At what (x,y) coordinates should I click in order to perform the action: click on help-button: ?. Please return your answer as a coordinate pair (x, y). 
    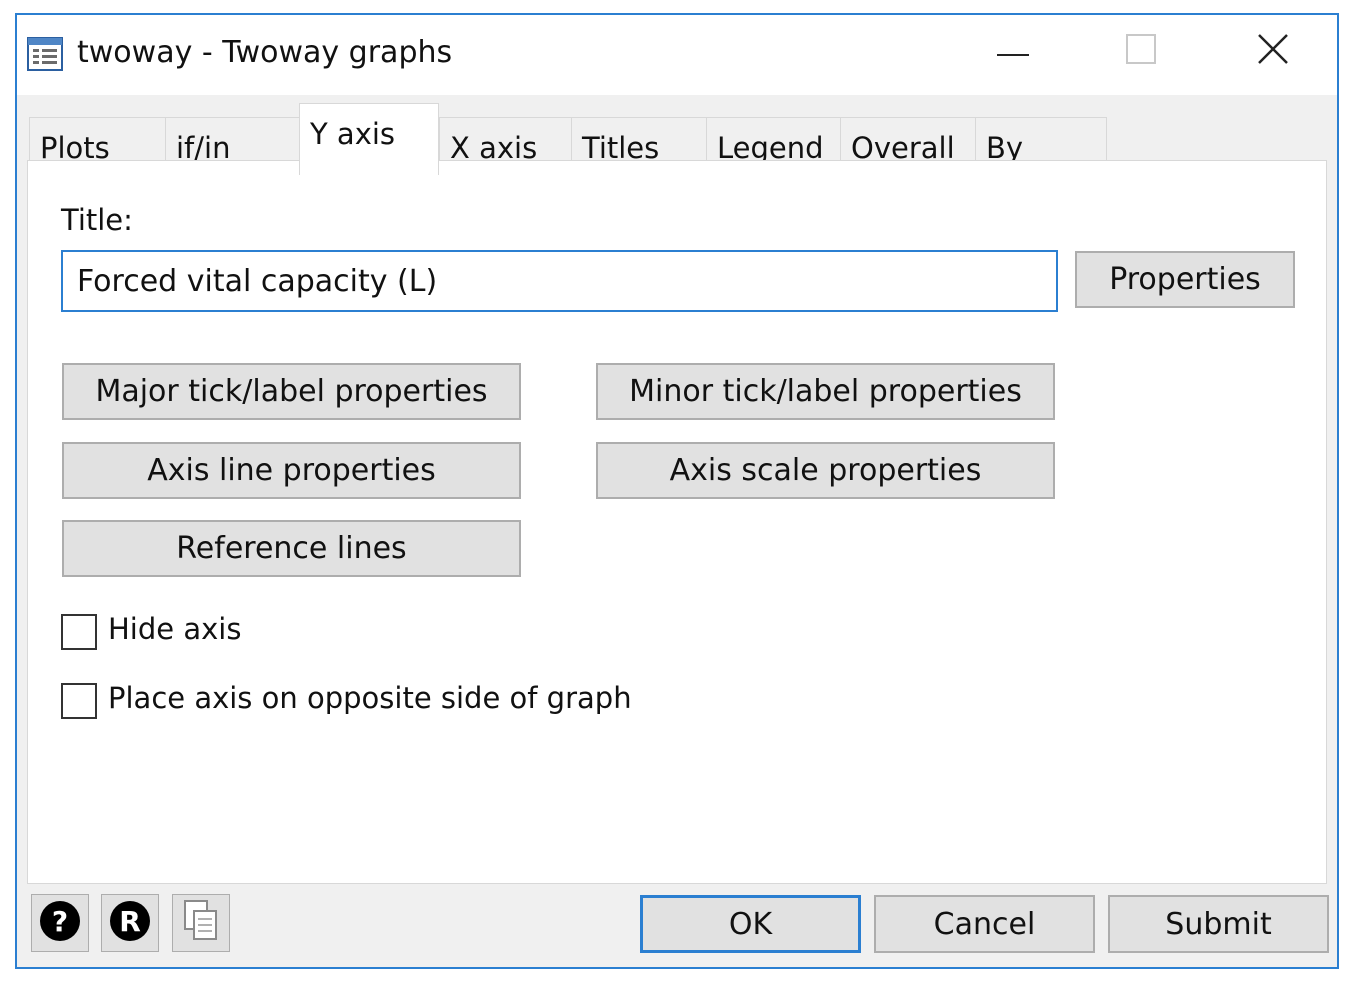
    Looking at the image, I should click on (60, 923).